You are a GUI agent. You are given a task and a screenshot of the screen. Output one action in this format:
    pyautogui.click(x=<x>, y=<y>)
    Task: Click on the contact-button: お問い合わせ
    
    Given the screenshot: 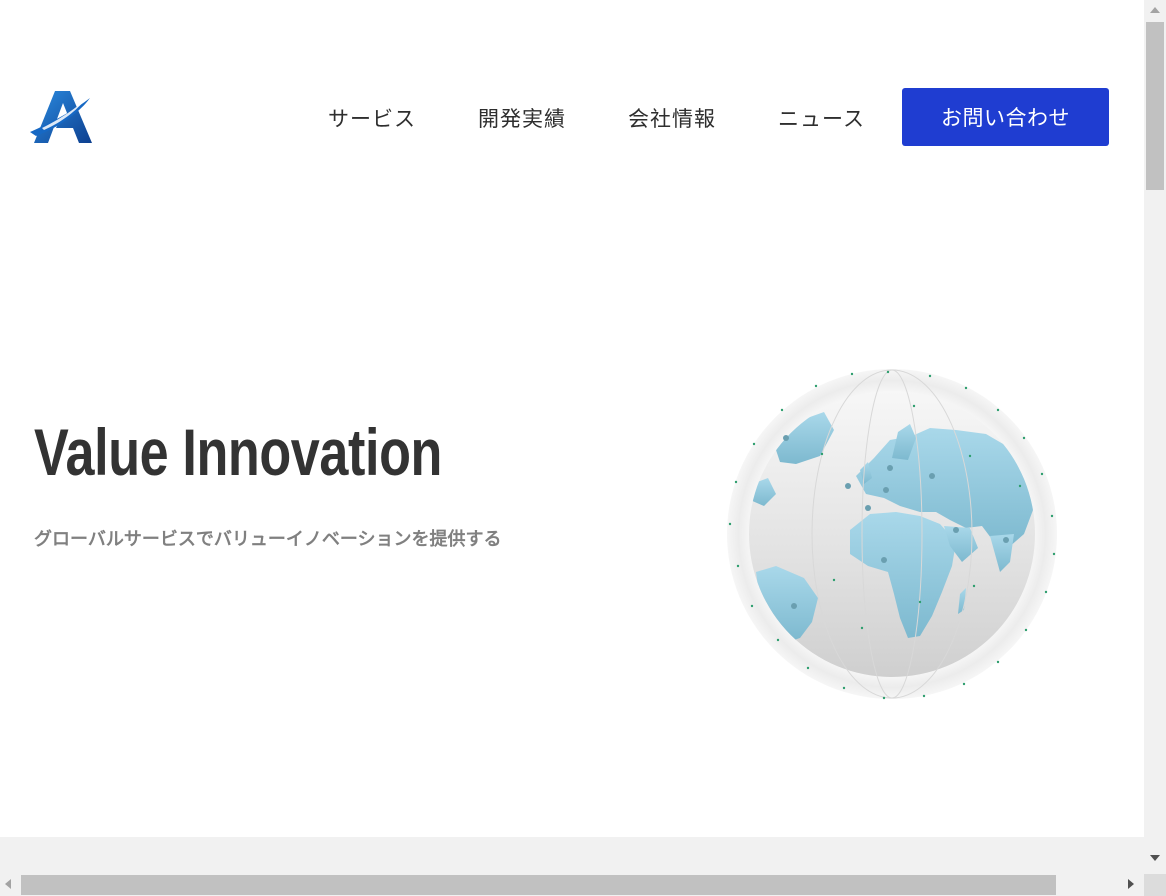 What is the action you would take?
    pyautogui.click(x=1005, y=117)
    